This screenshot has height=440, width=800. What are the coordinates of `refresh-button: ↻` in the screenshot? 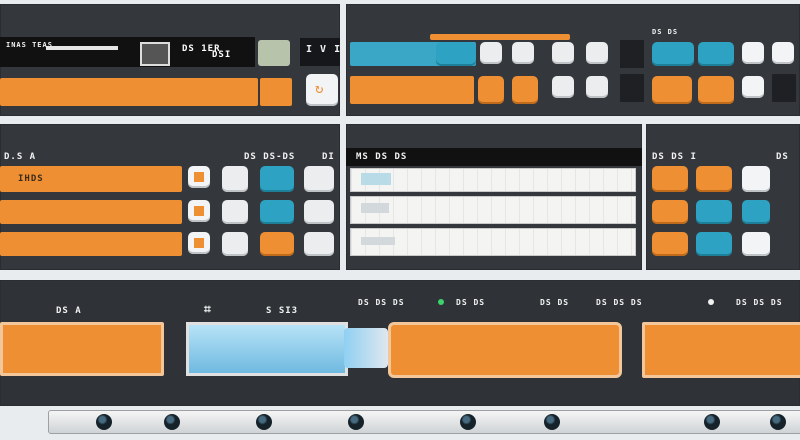 It's located at (322, 90).